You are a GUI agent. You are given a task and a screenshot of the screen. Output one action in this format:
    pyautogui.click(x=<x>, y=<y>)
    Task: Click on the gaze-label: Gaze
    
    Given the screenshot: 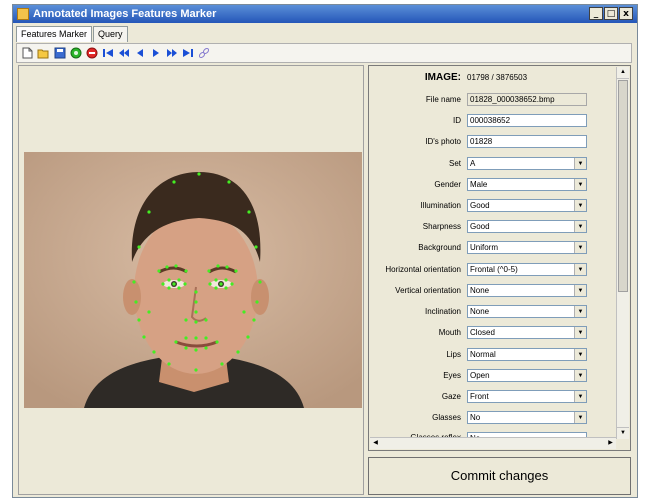 What is the action you would take?
    pyautogui.click(x=451, y=396)
    